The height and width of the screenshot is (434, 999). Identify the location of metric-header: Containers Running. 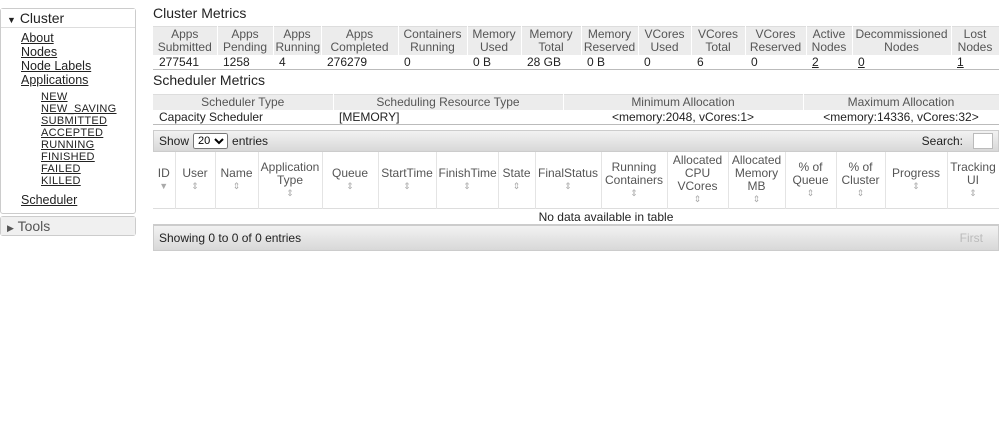
(433, 40).